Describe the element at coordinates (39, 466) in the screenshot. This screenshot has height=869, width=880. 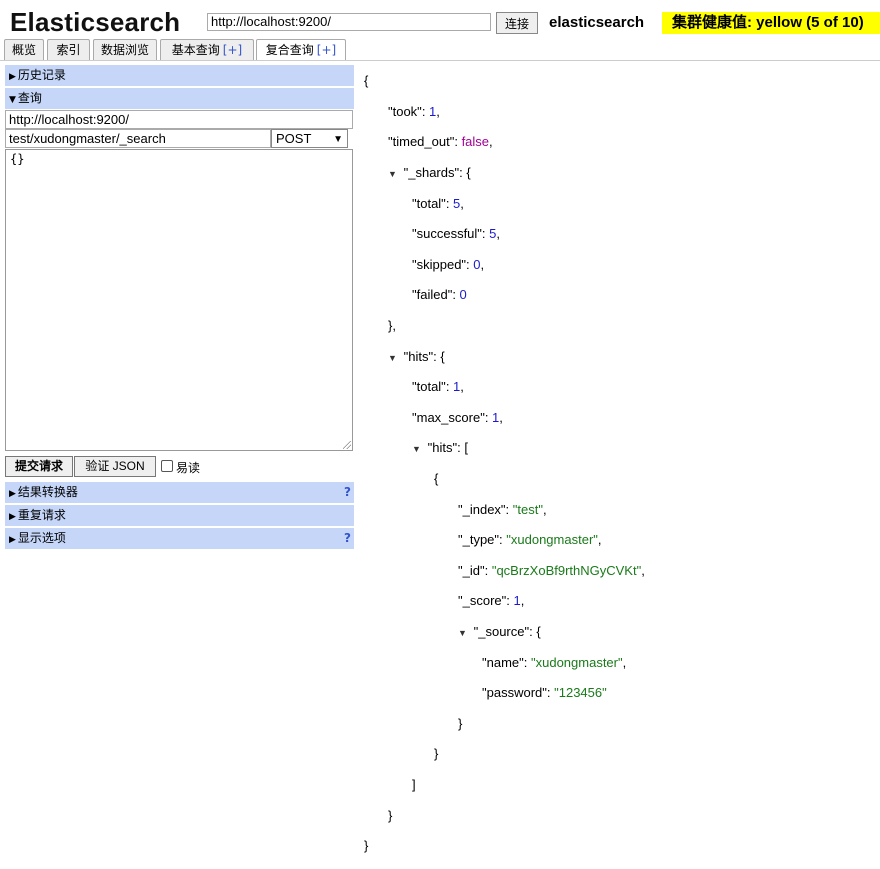
I see `submit-request-button: 提交请求` at that location.